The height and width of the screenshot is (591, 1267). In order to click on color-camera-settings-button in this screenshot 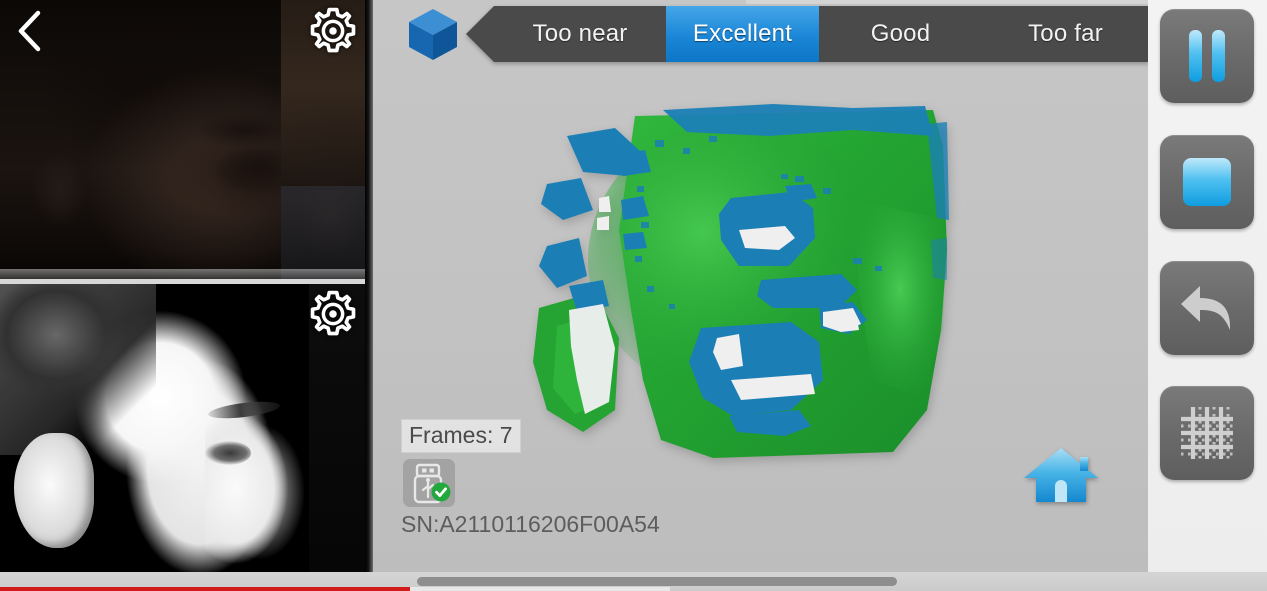, I will do `click(333, 31)`.